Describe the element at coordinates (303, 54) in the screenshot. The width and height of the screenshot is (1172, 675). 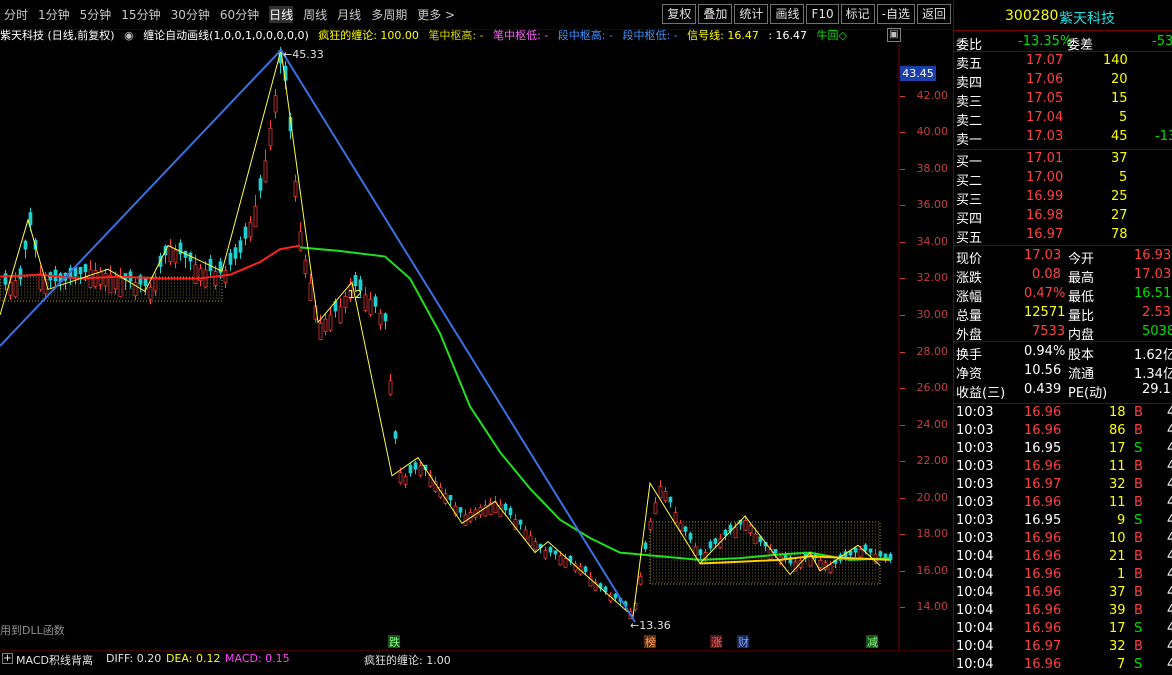
I see `high-label: ←45.33` at that location.